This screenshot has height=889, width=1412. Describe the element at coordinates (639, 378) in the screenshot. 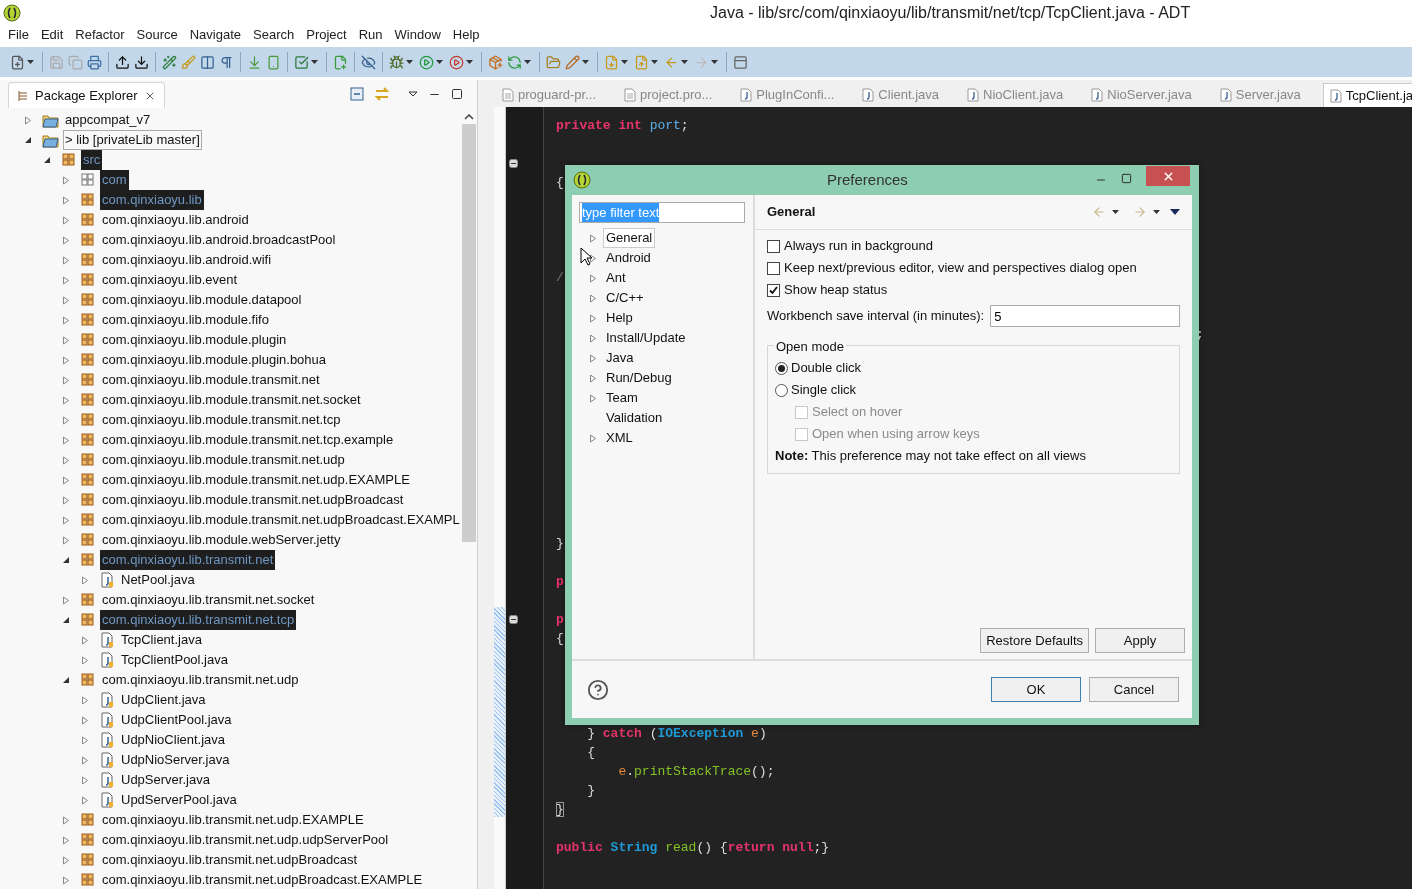

I see `preference-category: Run/Debug` at that location.